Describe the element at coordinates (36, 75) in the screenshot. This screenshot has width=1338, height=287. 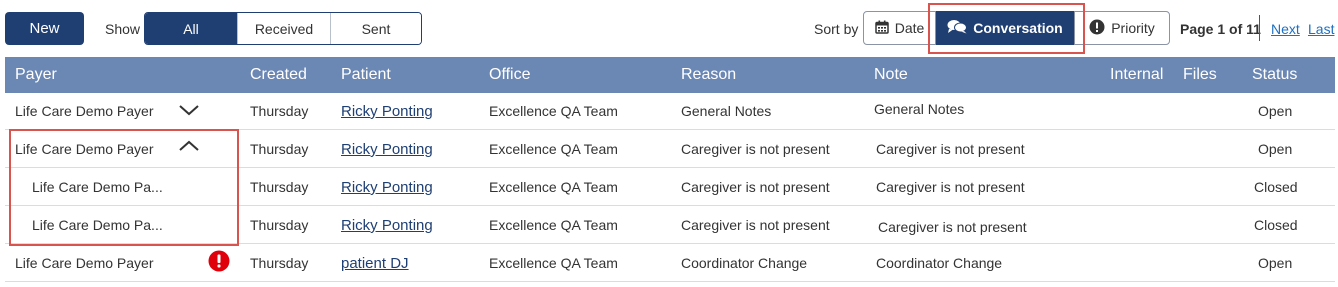
I see `column-header-payer: Payer` at that location.